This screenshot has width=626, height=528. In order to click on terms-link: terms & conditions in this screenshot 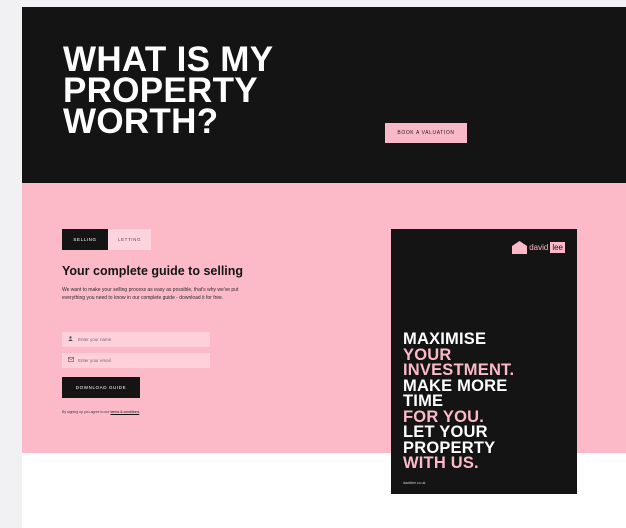, I will do `click(124, 412)`.